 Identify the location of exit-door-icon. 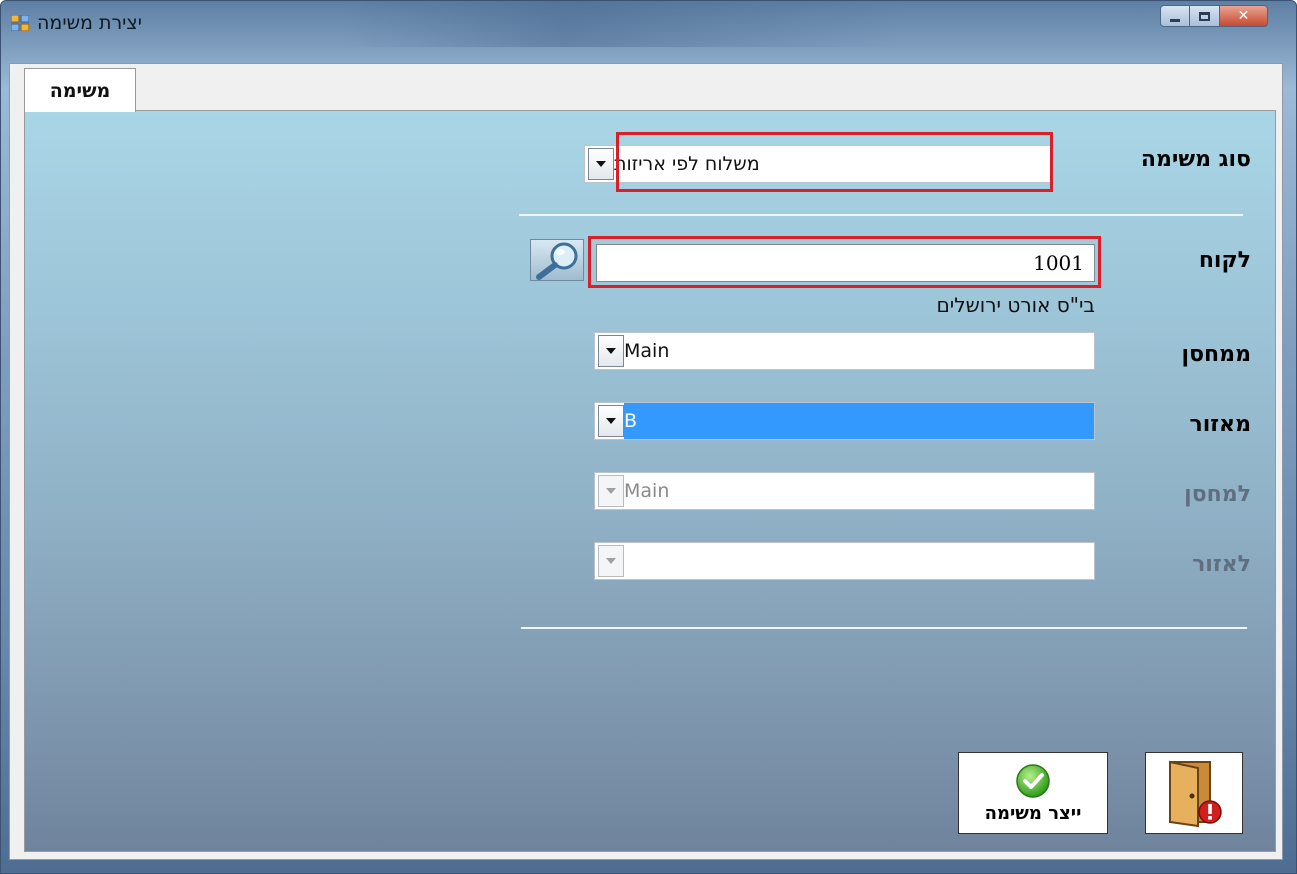
(1195, 794).